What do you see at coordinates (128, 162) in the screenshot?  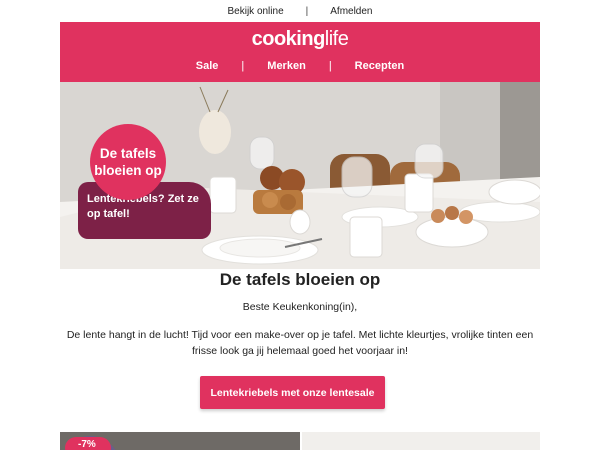 I see `hero-badge-title: De tafels bloeien op` at bounding box center [128, 162].